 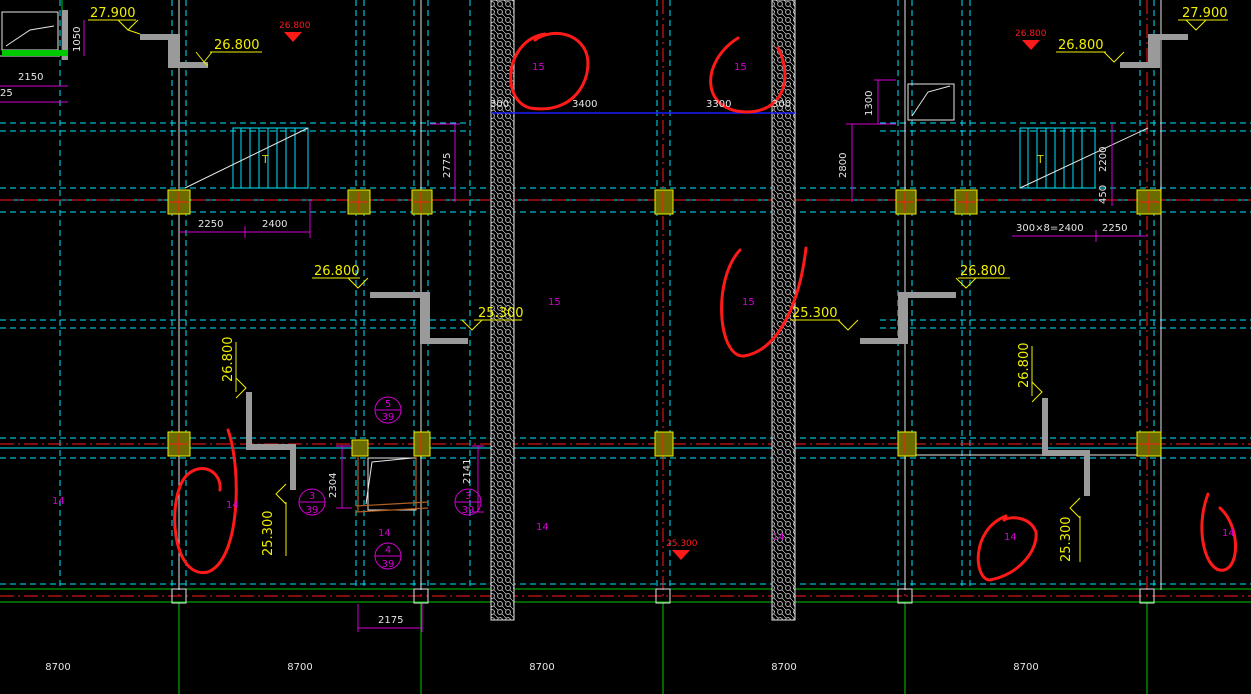 I want to click on stair-label-right: T, so click(x=1040, y=159).